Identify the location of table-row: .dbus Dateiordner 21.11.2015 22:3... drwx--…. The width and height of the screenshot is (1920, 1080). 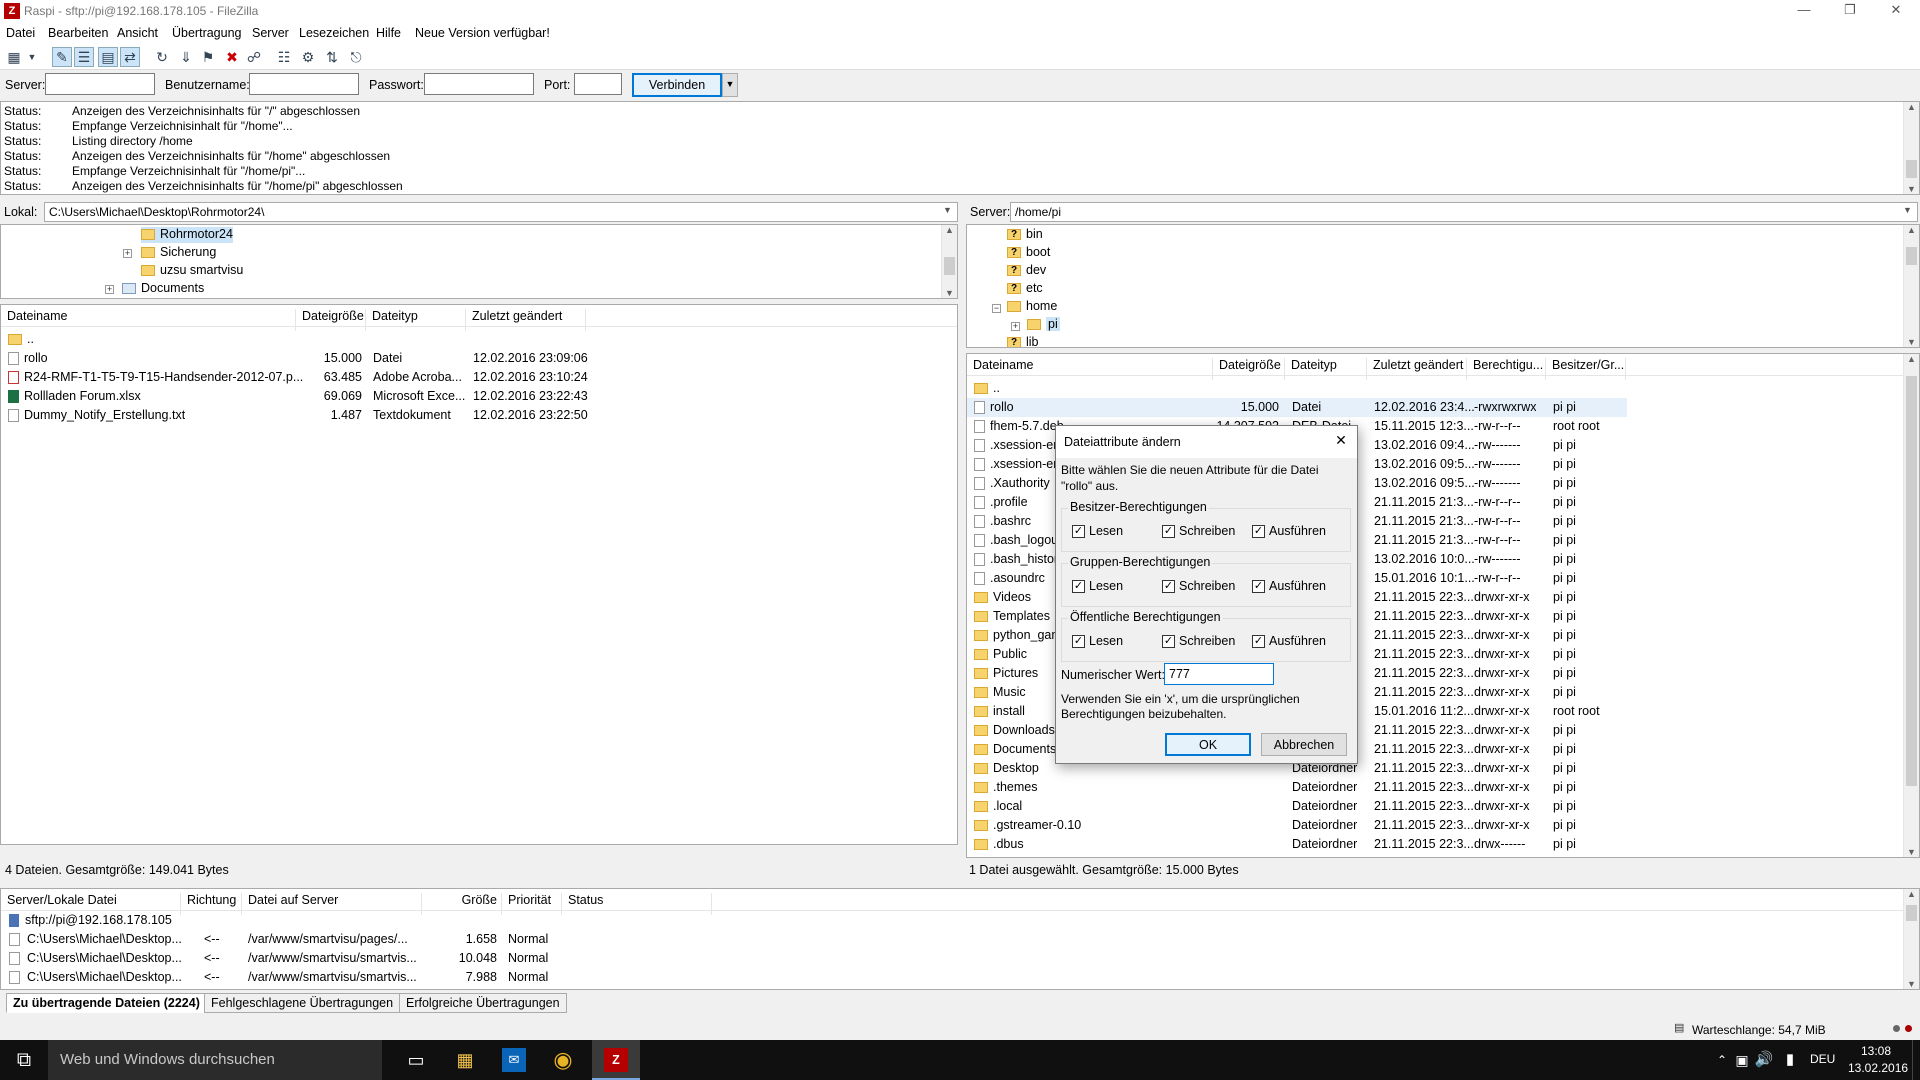
(1297, 844).